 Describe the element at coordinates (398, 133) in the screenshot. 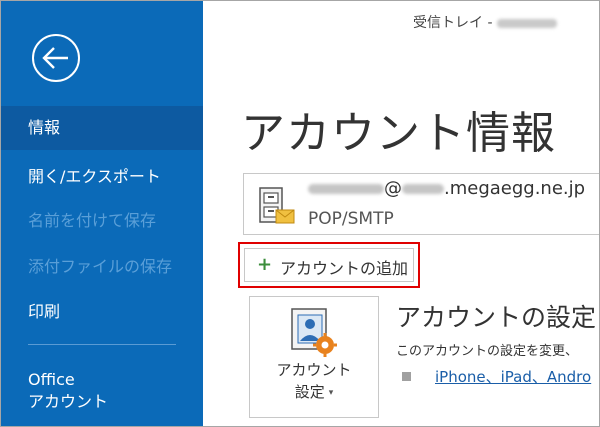

I see `page-title: アカウント情報` at that location.